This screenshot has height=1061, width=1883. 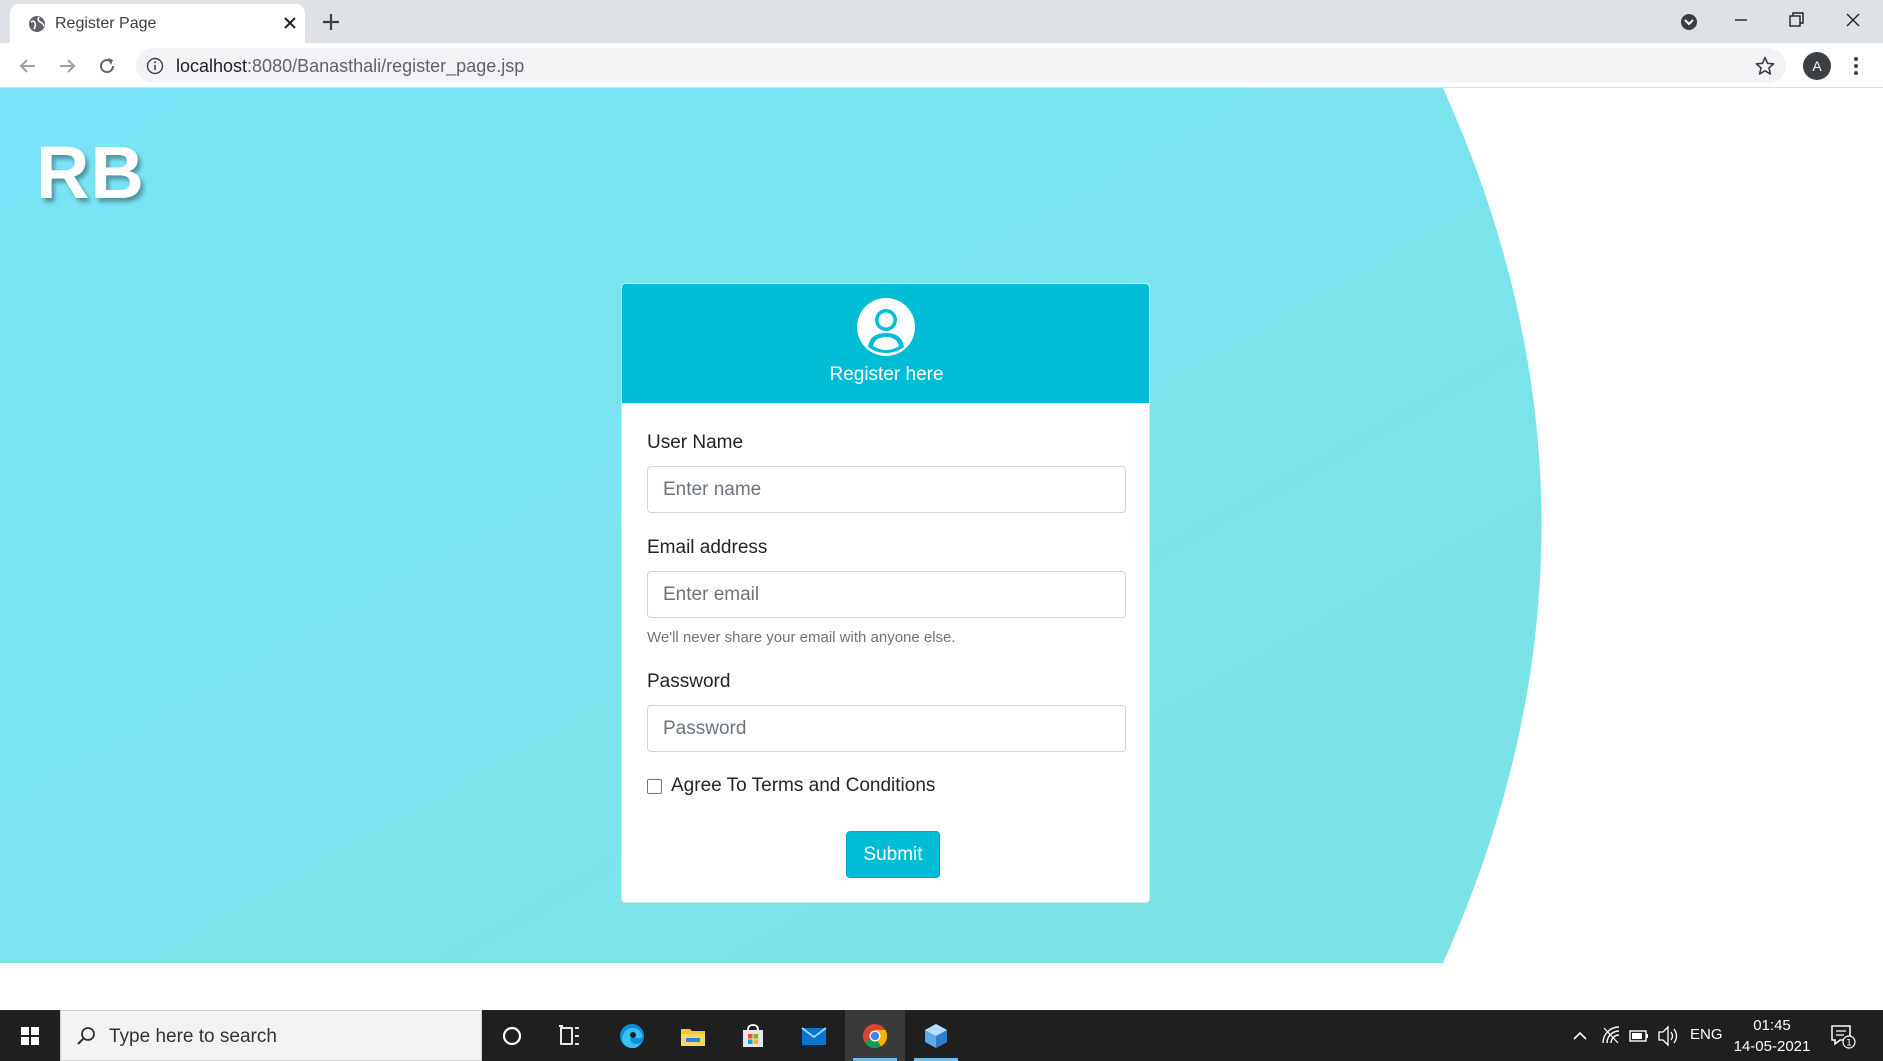 I want to click on edge-app, so click(x=632, y=1035).